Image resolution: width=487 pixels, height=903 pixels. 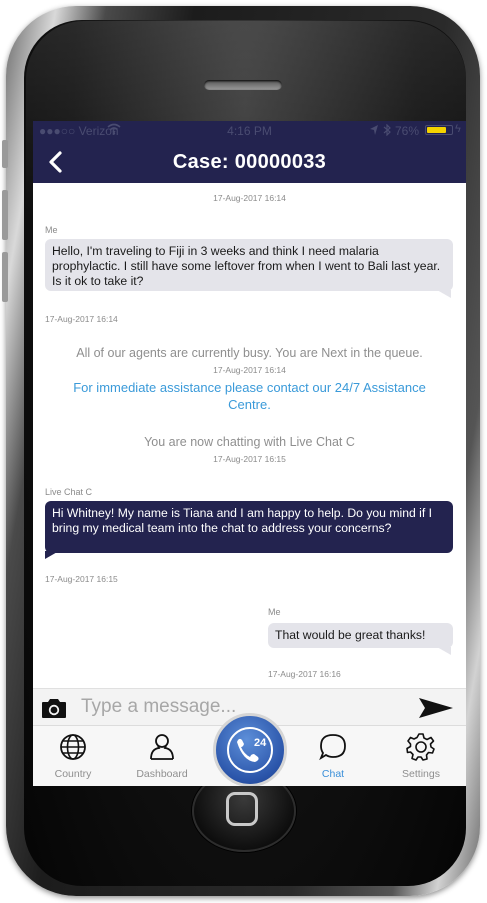 What do you see at coordinates (387, 131) in the screenshot?
I see `bluetooth-icon` at bounding box center [387, 131].